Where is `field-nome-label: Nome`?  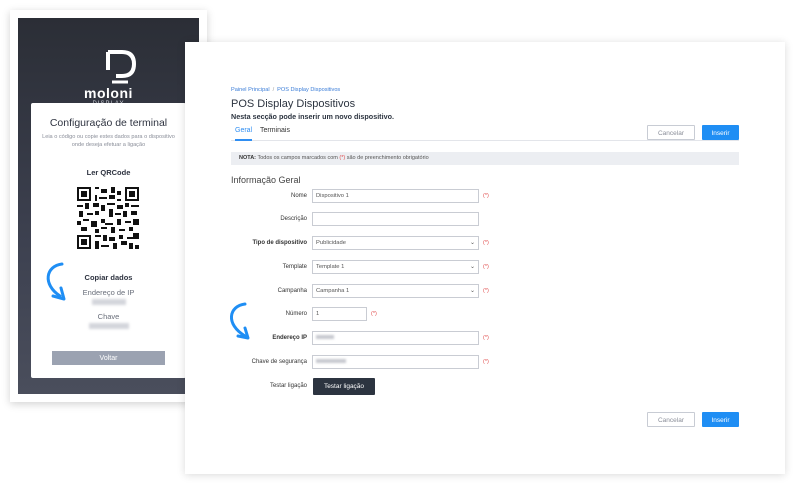 field-nome-label: Nome is located at coordinates (298, 196).